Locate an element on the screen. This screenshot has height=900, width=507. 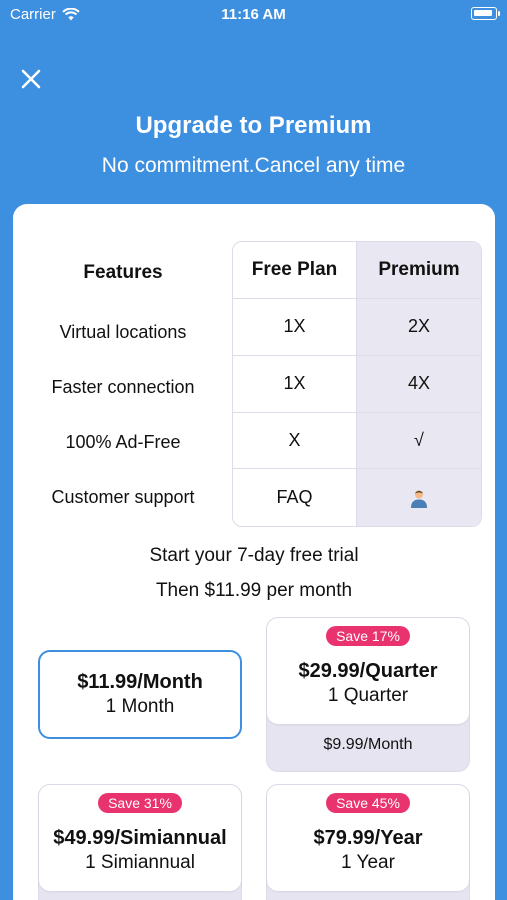
save-badge: Save 45% is located at coordinates (368, 803).